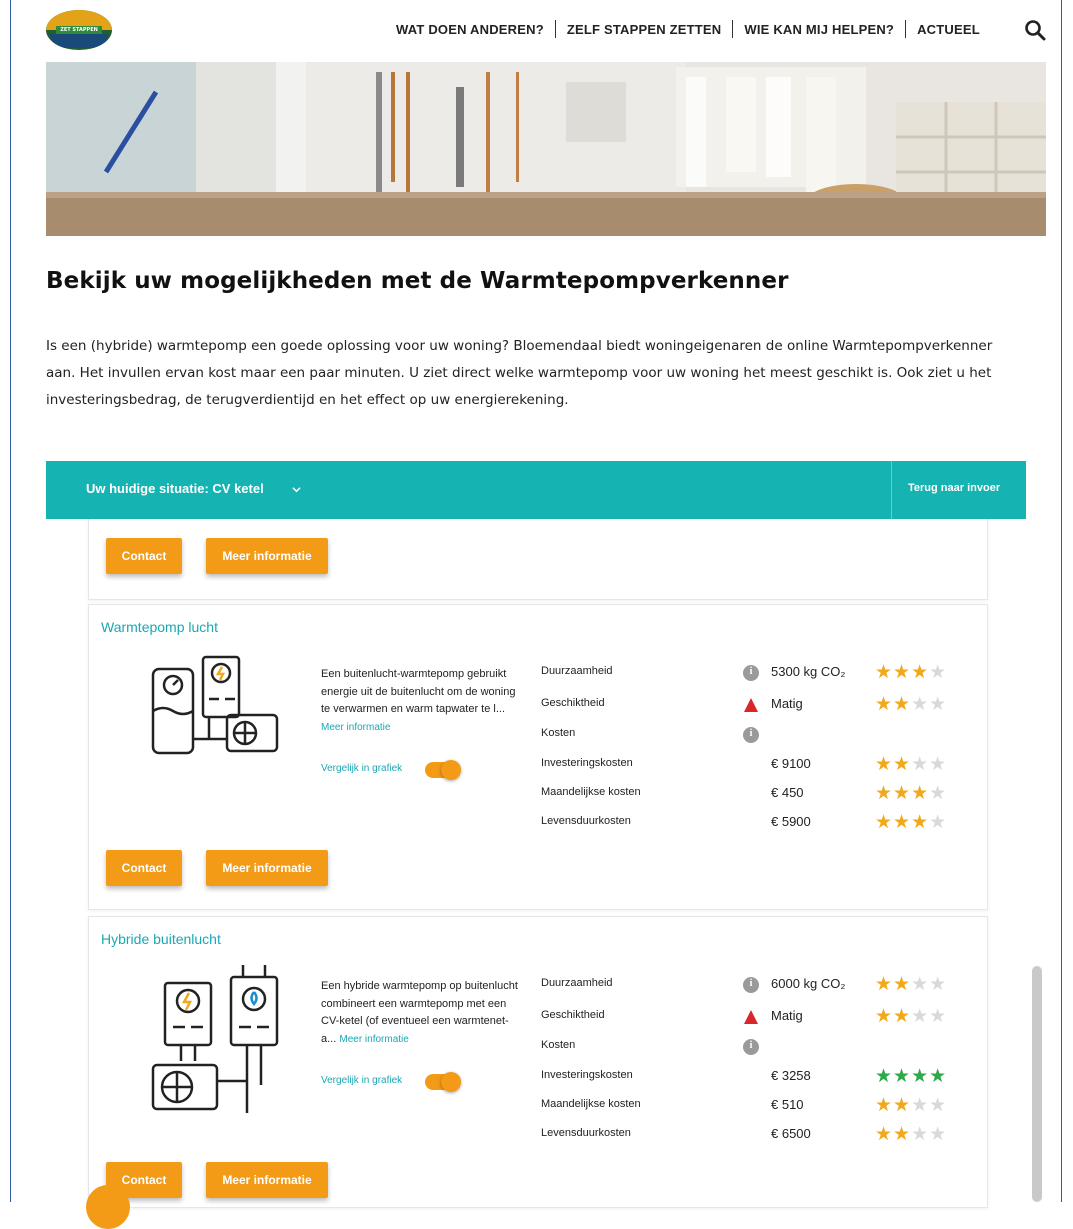  Describe the element at coordinates (644, 29) in the screenshot. I see `nav-item-zelf-stappen-zetten: ZELF STAPPEN ZETTEN` at that location.